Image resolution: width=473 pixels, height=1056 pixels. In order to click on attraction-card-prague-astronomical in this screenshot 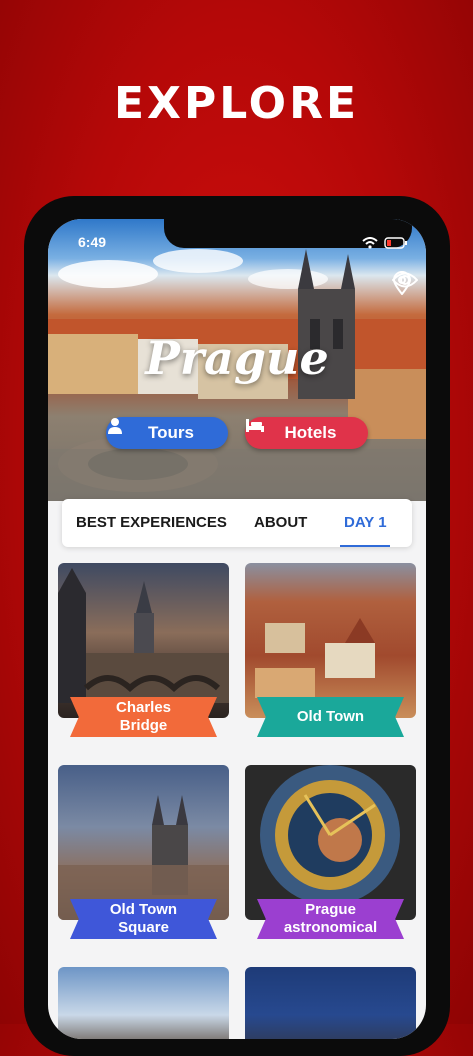, I will do `click(330, 842)`.